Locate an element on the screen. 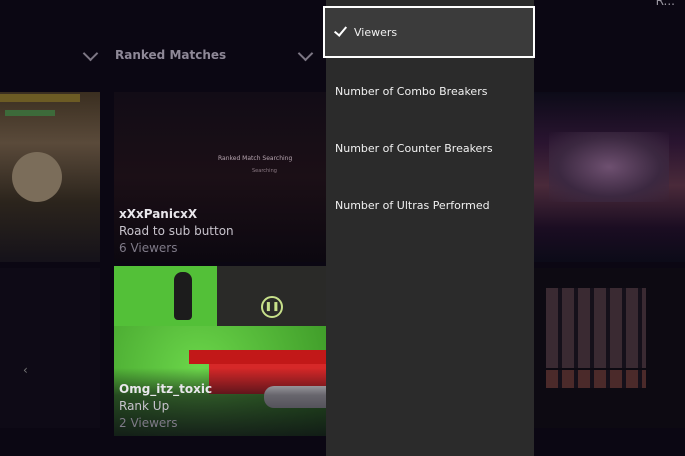 Image resolution: width=685 pixels, height=456 pixels. red-shelf is located at coordinates (257, 357).